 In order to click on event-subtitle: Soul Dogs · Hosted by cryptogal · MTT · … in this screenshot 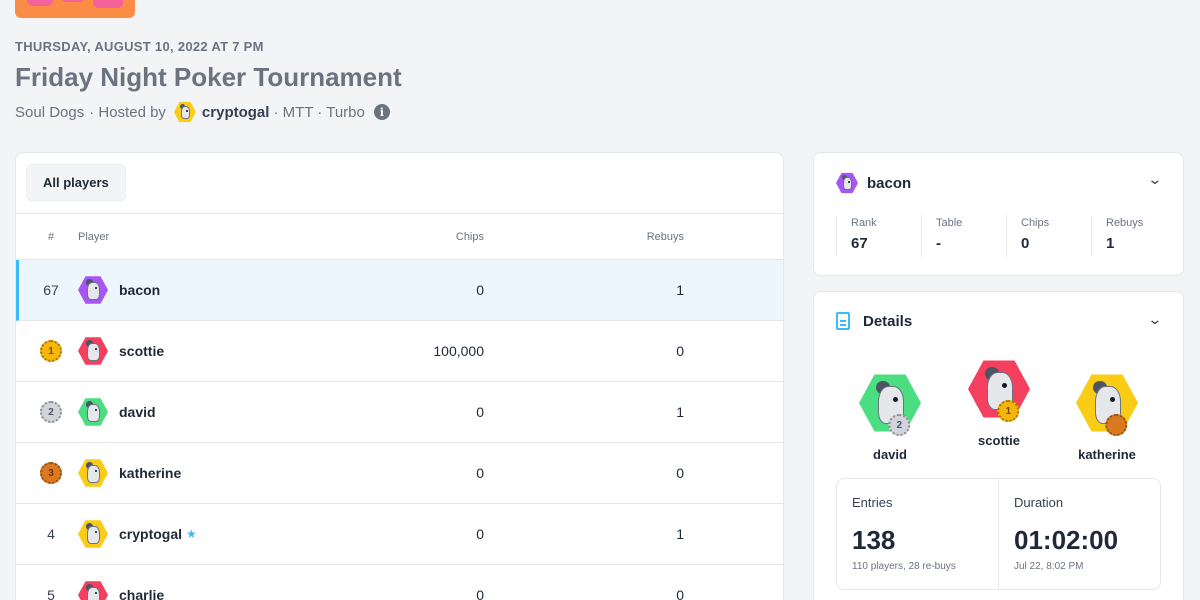, I will do `click(202, 112)`.